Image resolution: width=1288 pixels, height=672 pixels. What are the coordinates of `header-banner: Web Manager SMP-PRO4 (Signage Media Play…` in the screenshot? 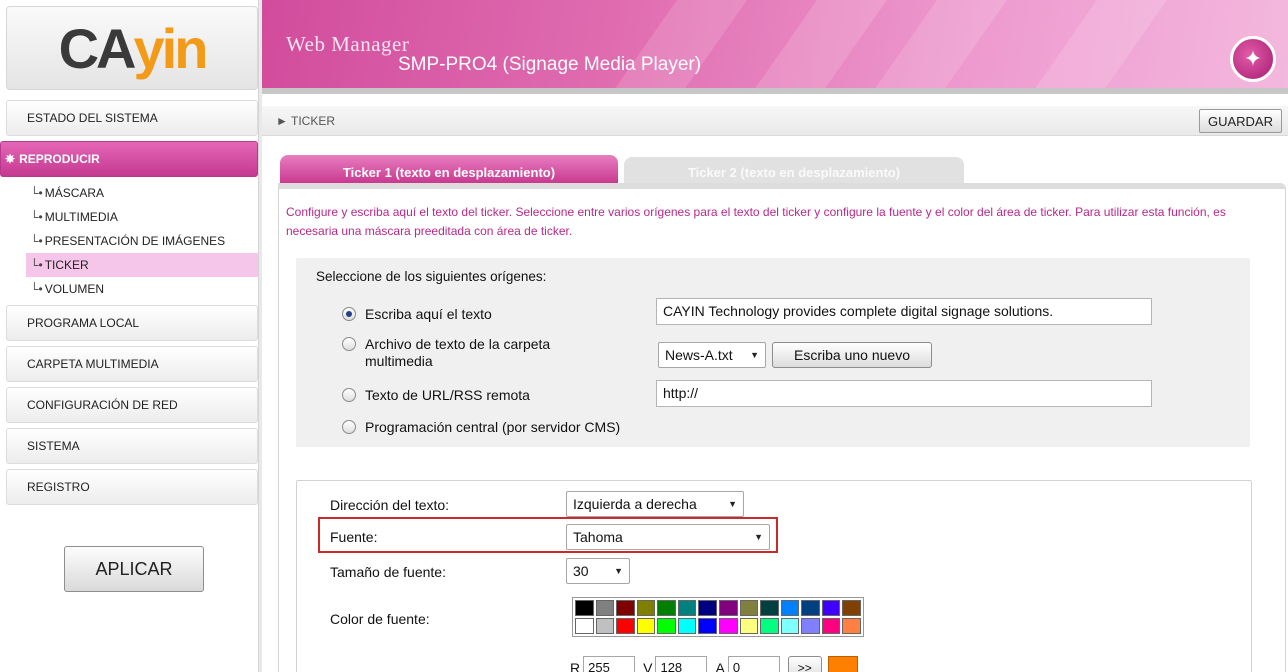 It's located at (775, 46).